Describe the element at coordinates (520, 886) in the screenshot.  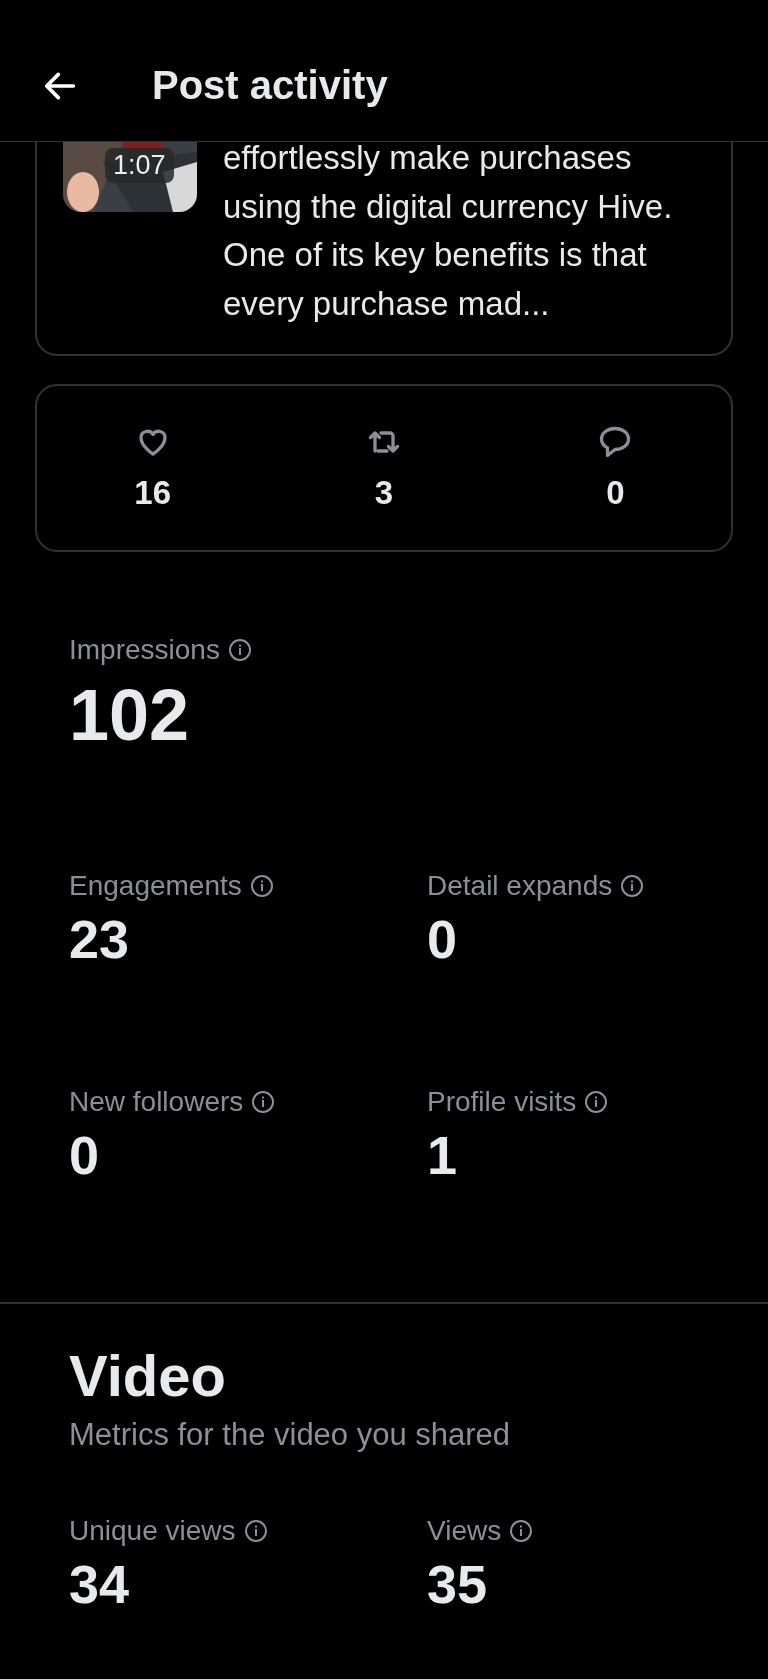
I see `metric-label: Detail expands` at that location.